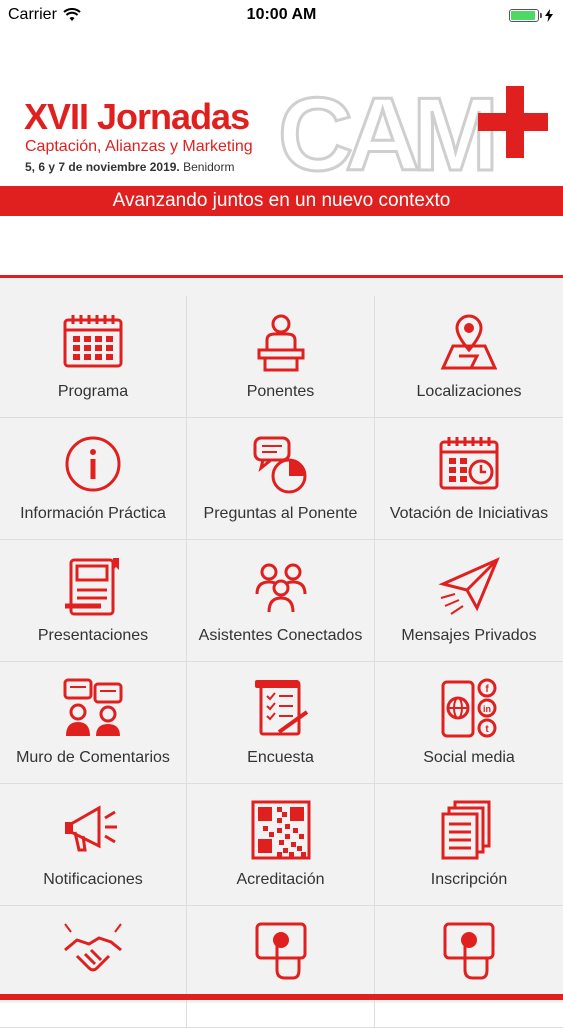  What do you see at coordinates (93, 341) in the screenshot?
I see `calendar-icon` at bounding box center [93, 341].